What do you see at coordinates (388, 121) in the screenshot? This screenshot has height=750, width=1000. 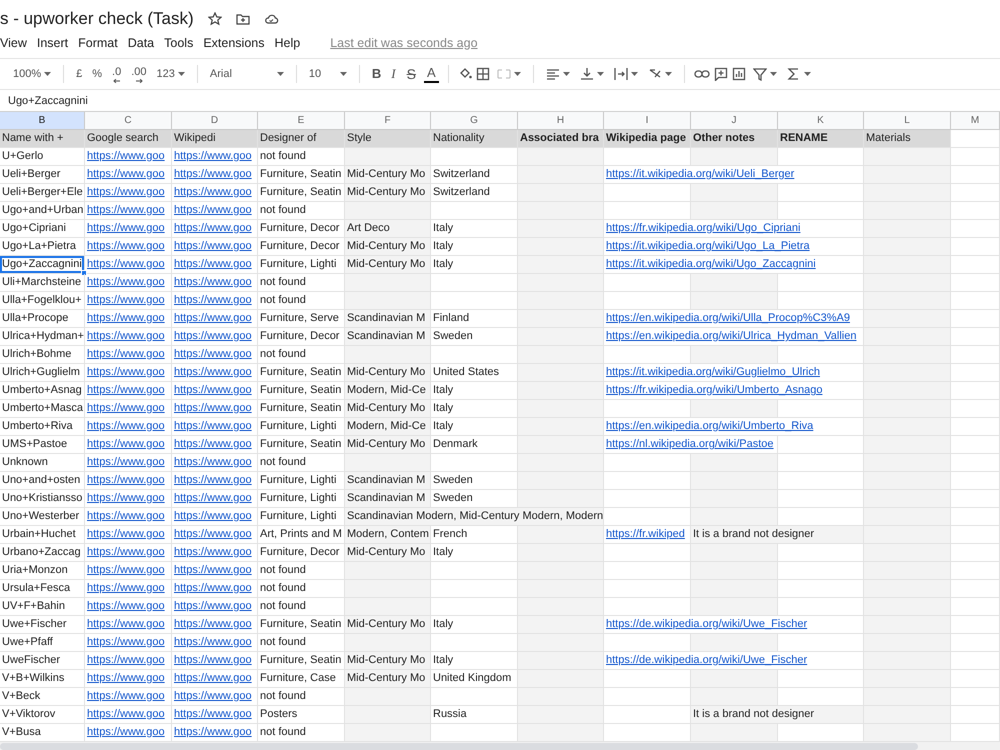 I see `column-header: F` at bounding box center [388, 121].